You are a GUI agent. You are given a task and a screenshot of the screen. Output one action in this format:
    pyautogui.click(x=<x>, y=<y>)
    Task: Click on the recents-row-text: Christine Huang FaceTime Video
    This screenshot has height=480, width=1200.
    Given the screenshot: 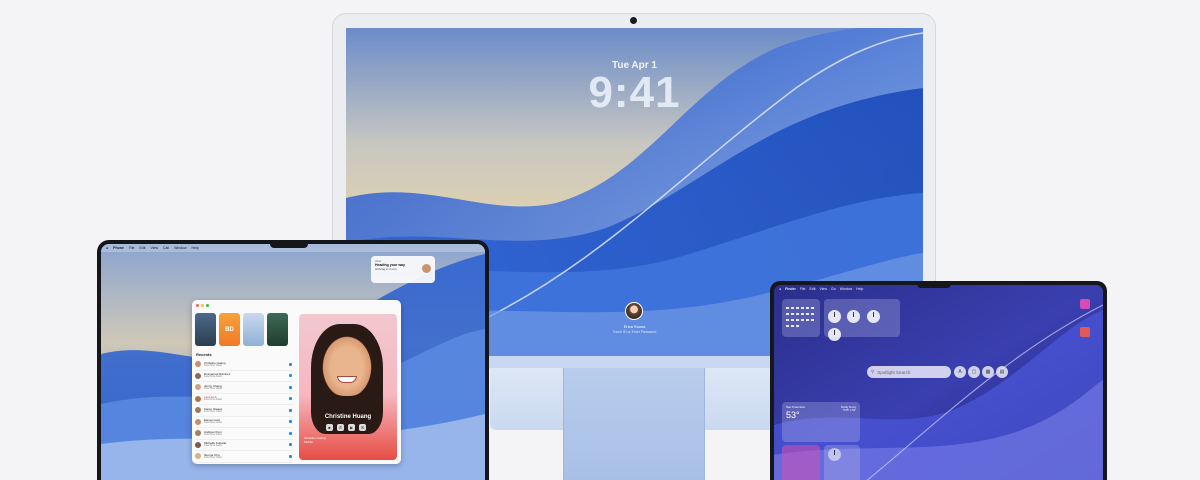 What is the action you would take?
    pyautogui.click(x=215, y=364)
    